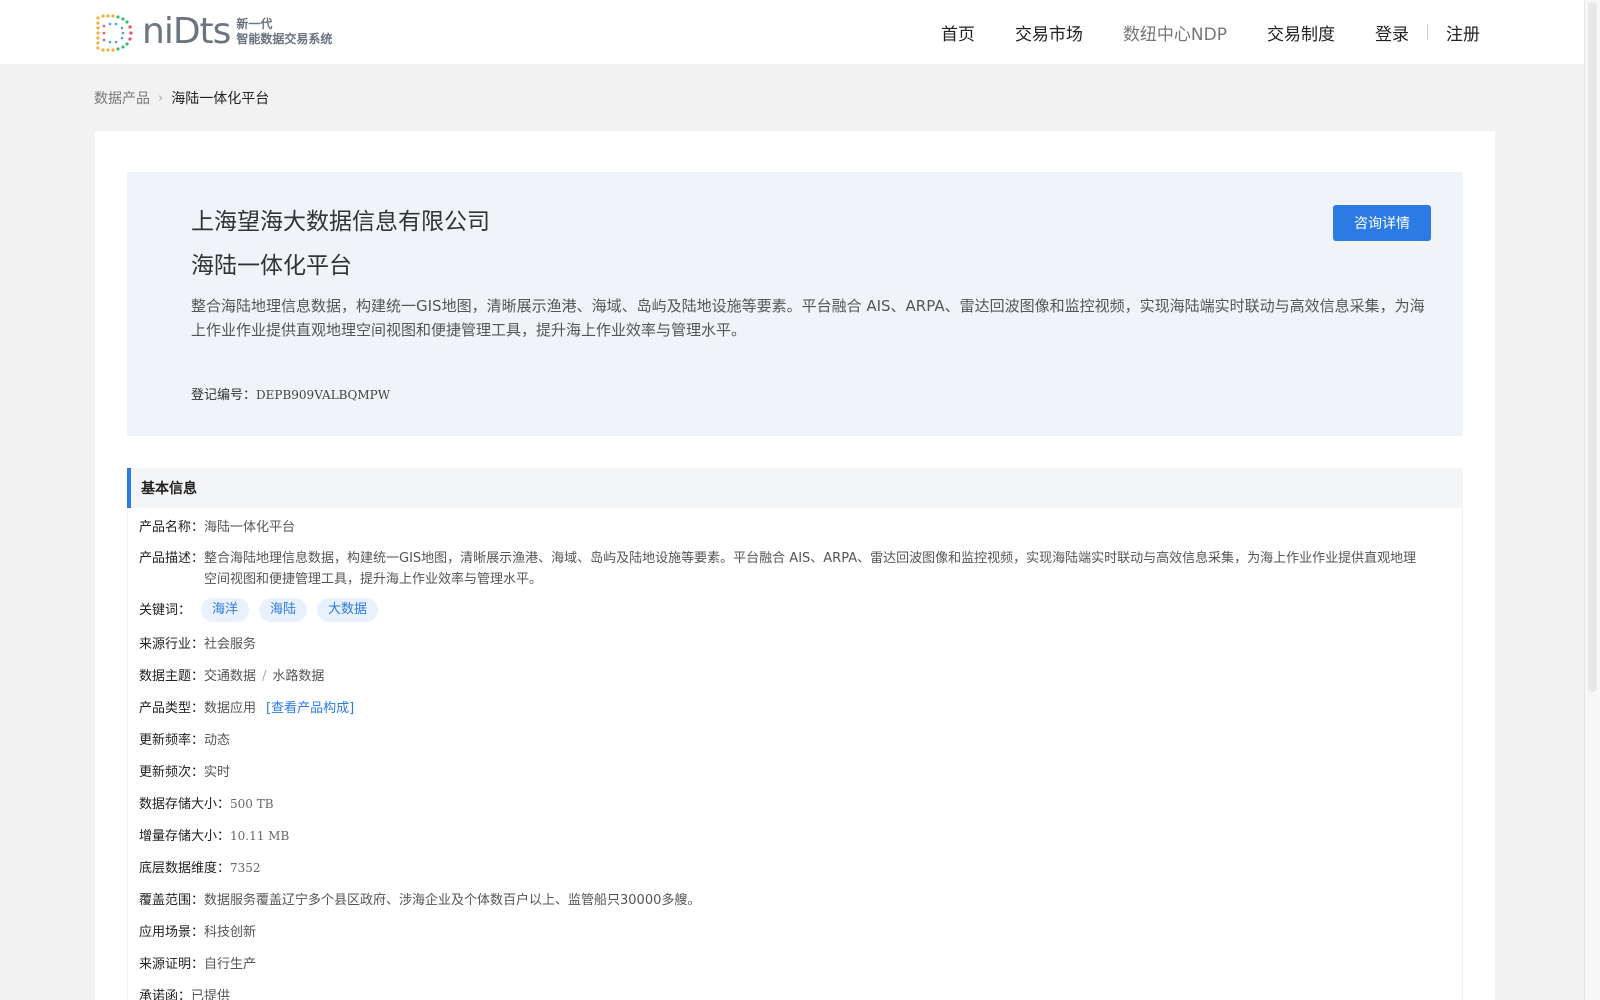 Image resolution: width=1600 pixels, height=1000 pixels. What do you see at coordinates (348, 610) in the screenshot?
I see `keyword-tag: 大数据` at bounding box center [348, 610].